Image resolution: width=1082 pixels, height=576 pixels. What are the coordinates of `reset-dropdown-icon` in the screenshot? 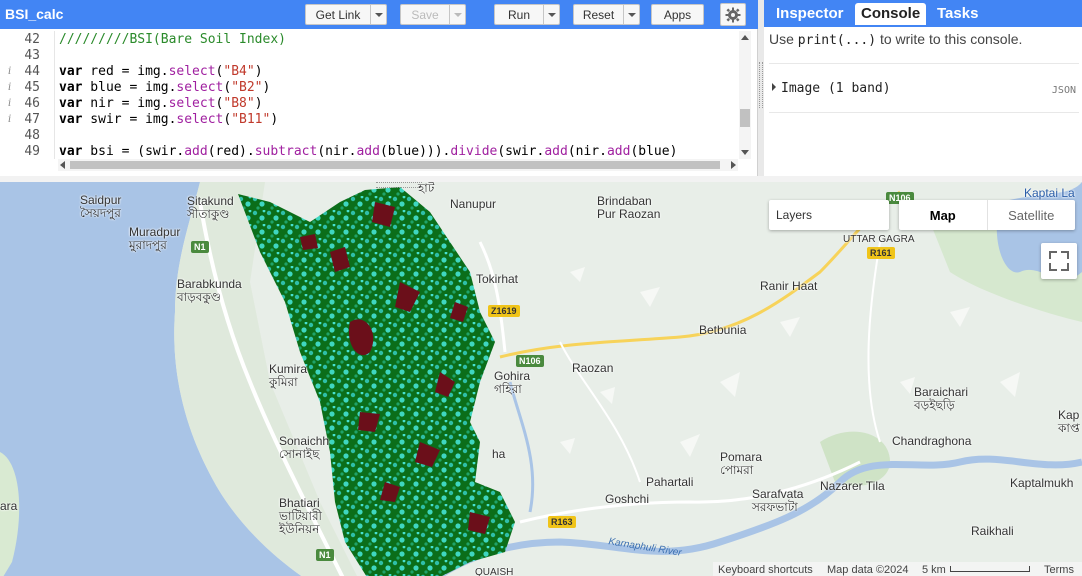 It's located at (631, 14).